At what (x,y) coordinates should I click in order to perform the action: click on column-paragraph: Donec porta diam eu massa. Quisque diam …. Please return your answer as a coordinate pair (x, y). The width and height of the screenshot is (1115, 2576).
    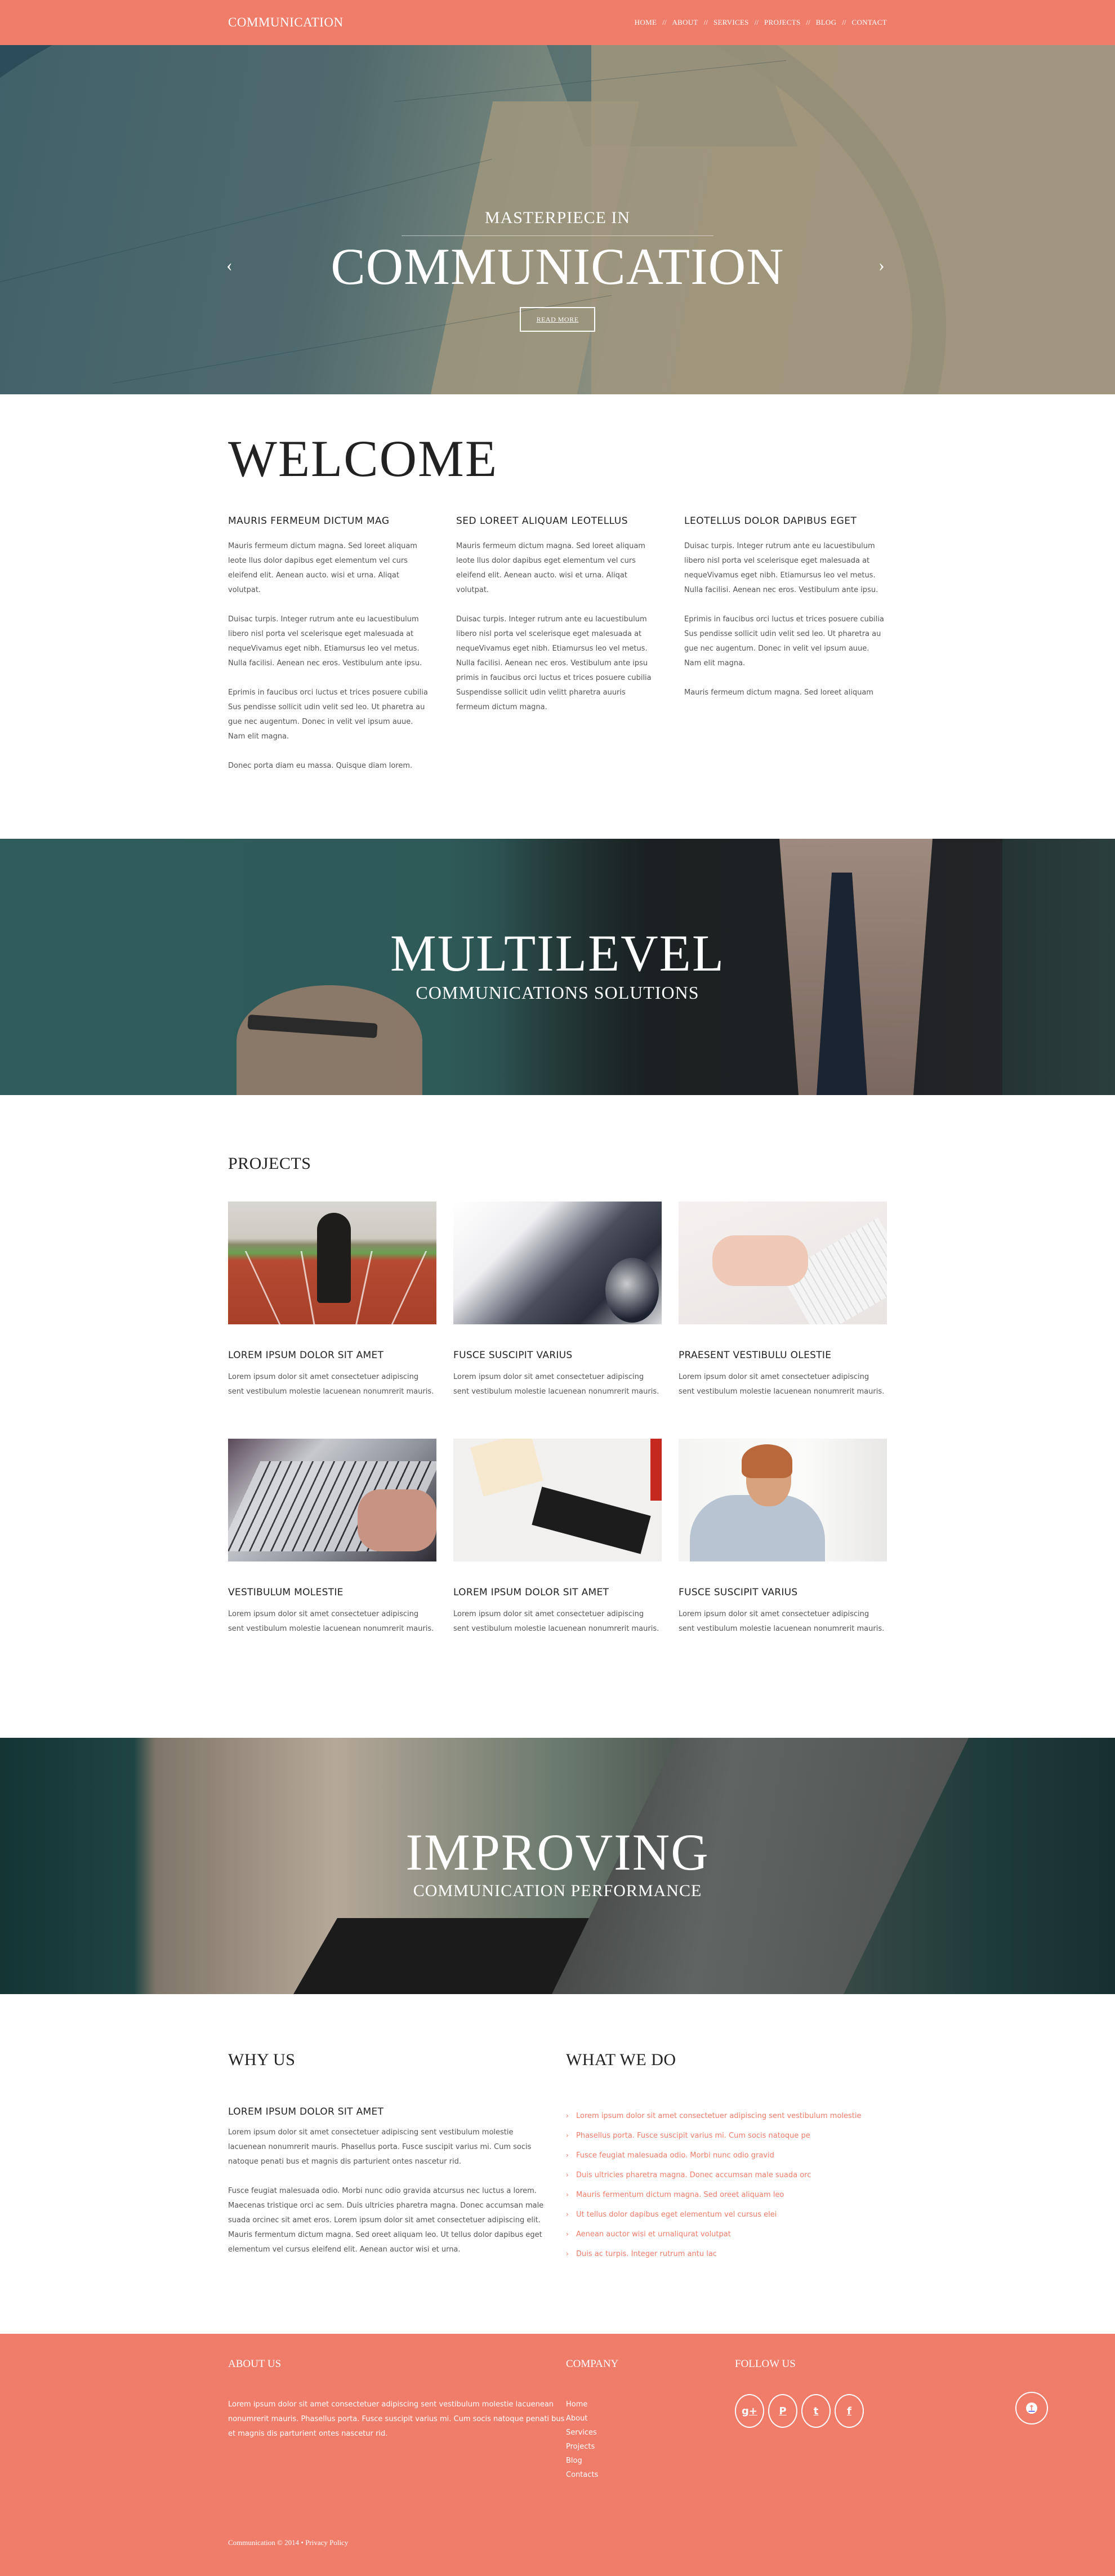
    Looking at the image, I should click on (320, 766).